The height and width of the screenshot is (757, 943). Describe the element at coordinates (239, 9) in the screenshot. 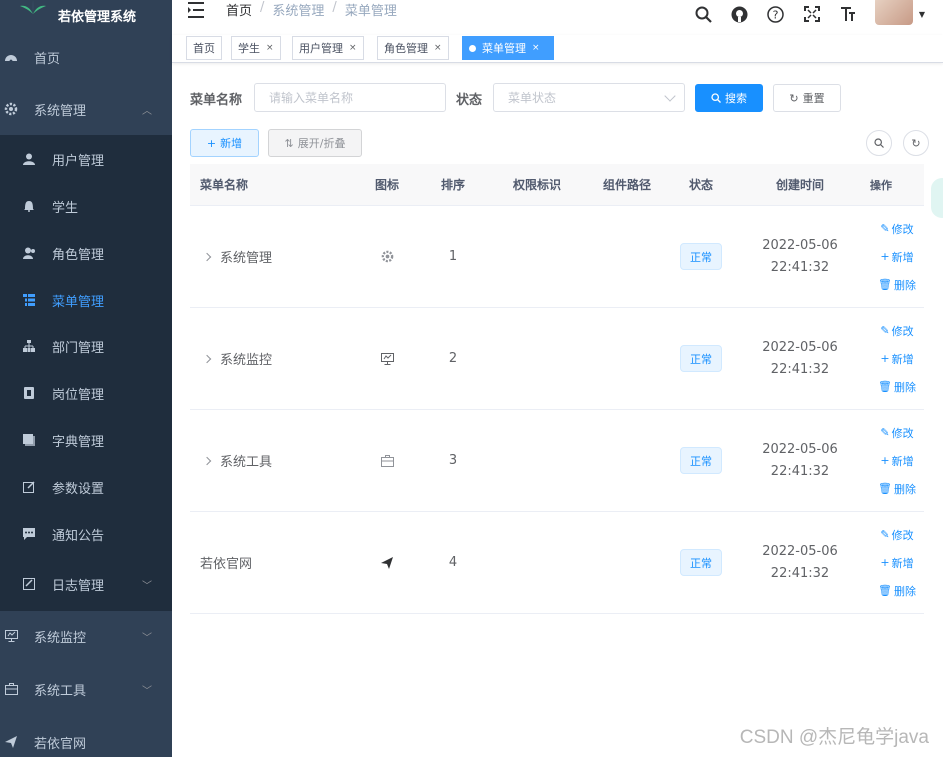

I see `breadcrumb-home: 首页` at that location.